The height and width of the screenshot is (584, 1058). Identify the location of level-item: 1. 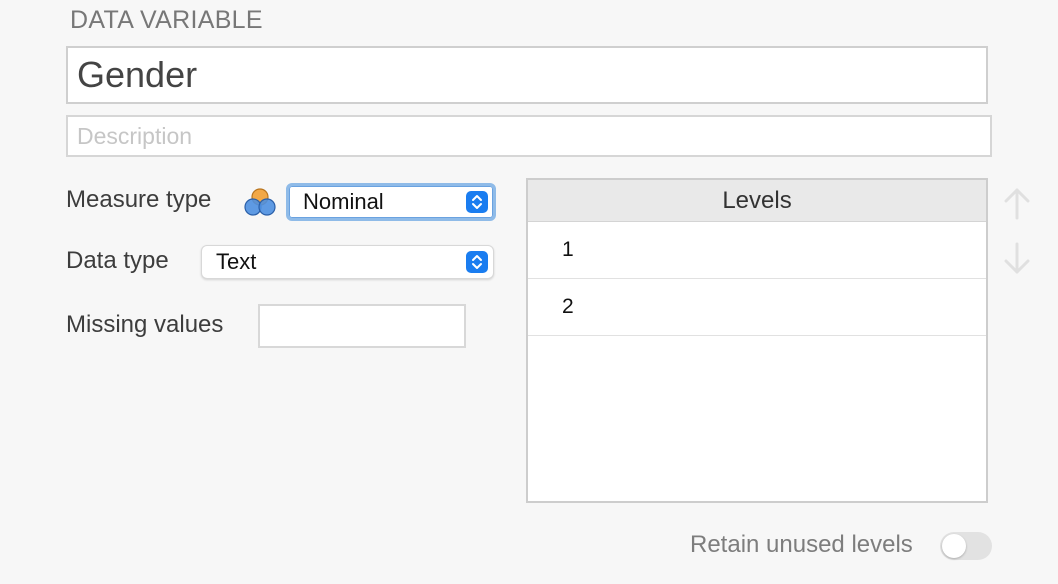
(757, 250).